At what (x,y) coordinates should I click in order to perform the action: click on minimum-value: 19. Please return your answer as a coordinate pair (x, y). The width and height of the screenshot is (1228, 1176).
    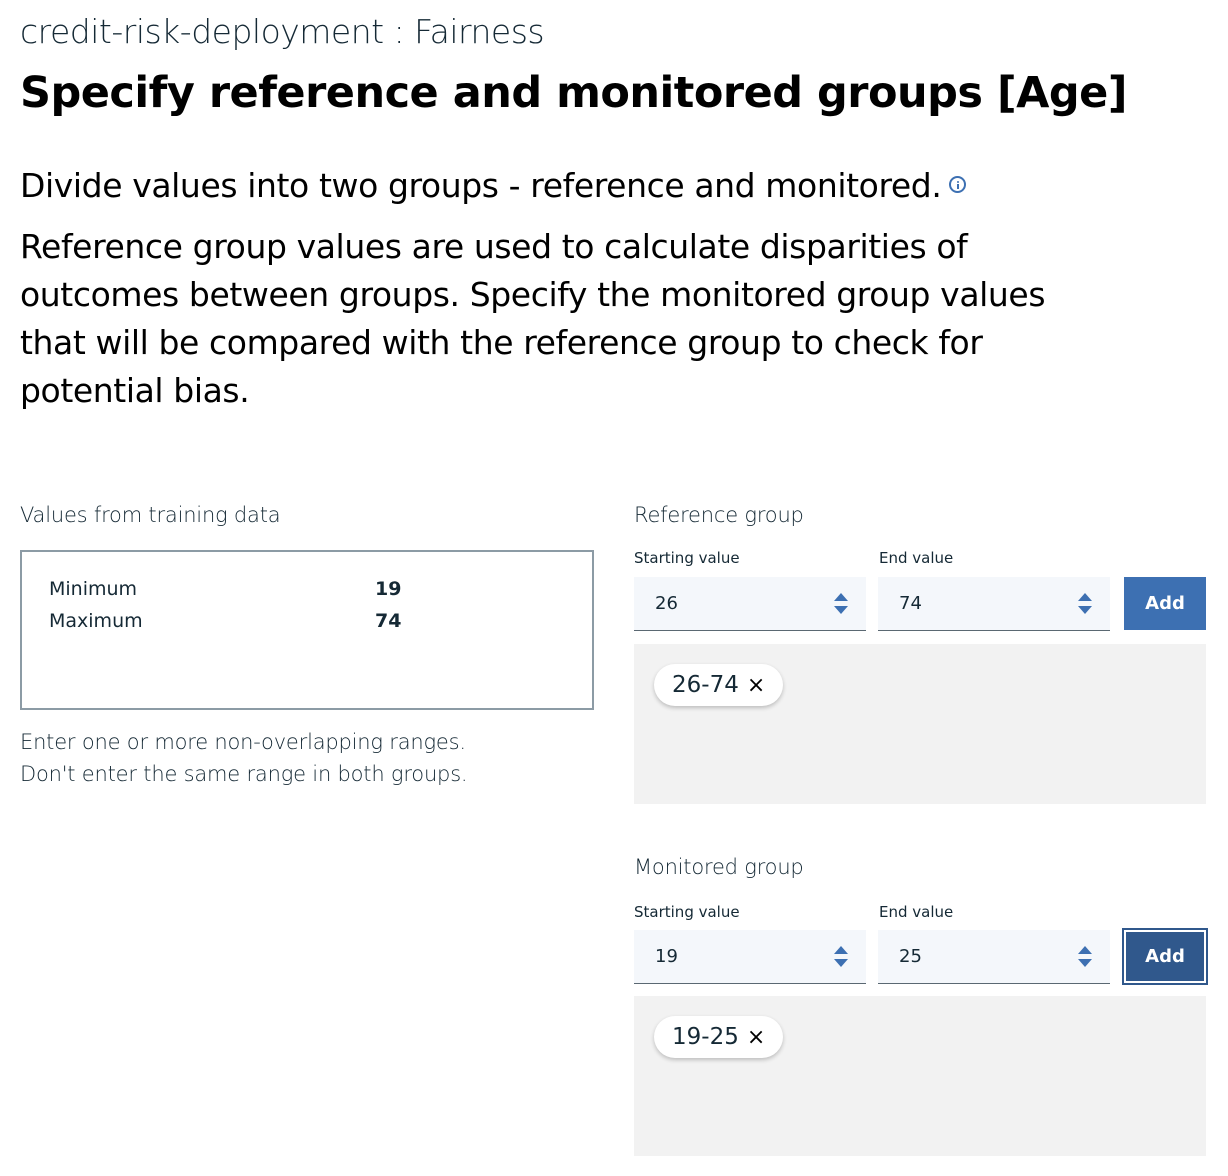
    Looking at the image, I should click on (388, 589).